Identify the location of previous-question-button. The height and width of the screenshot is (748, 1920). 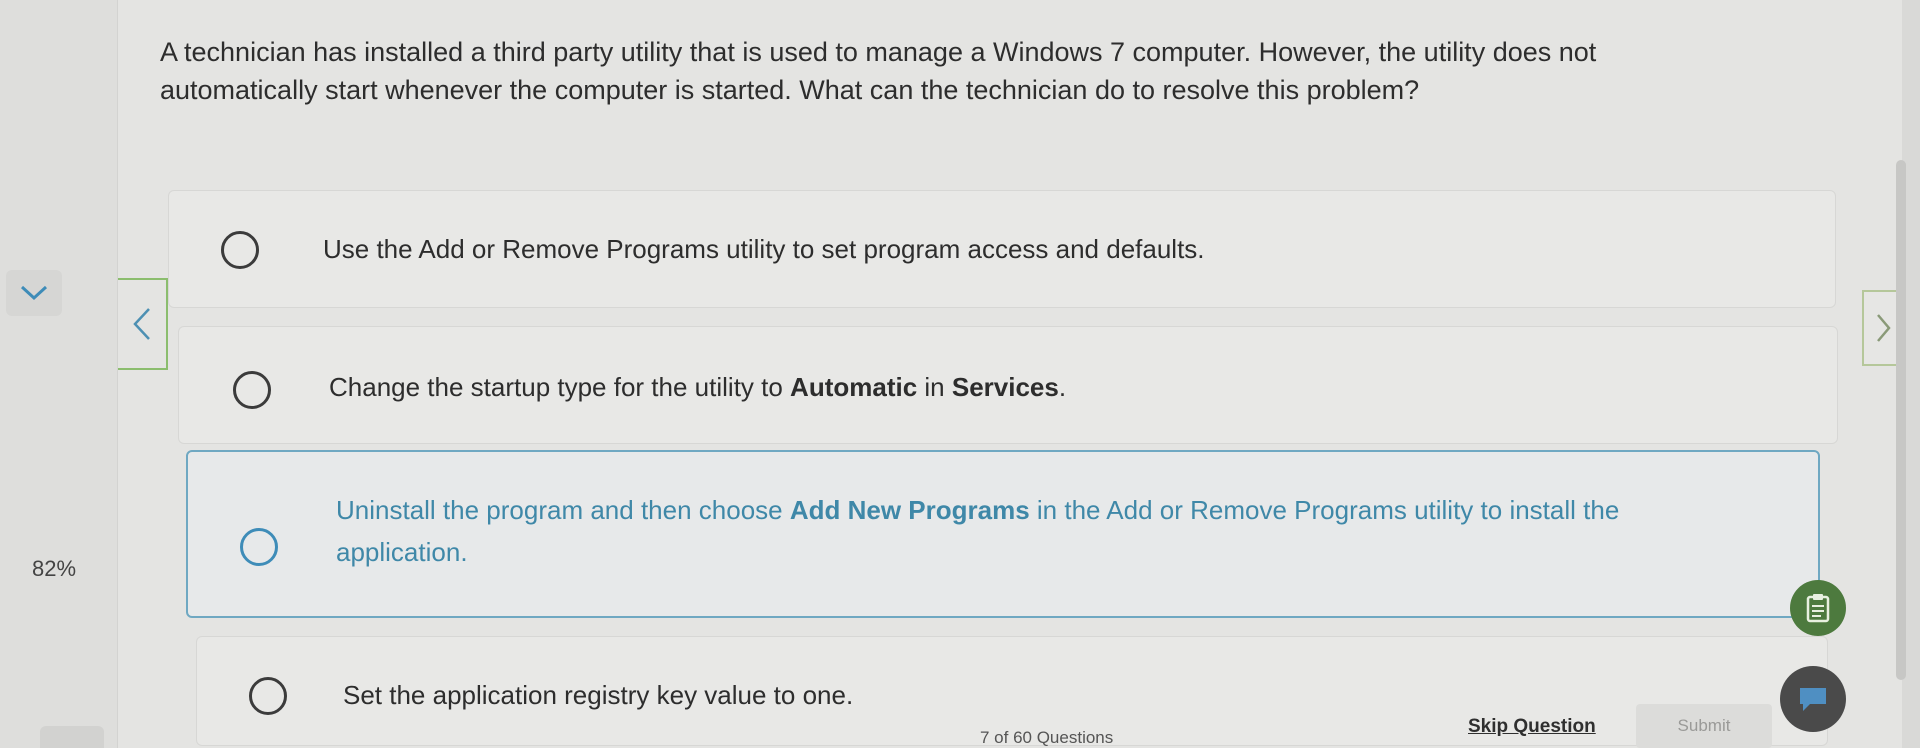
(143, 324).